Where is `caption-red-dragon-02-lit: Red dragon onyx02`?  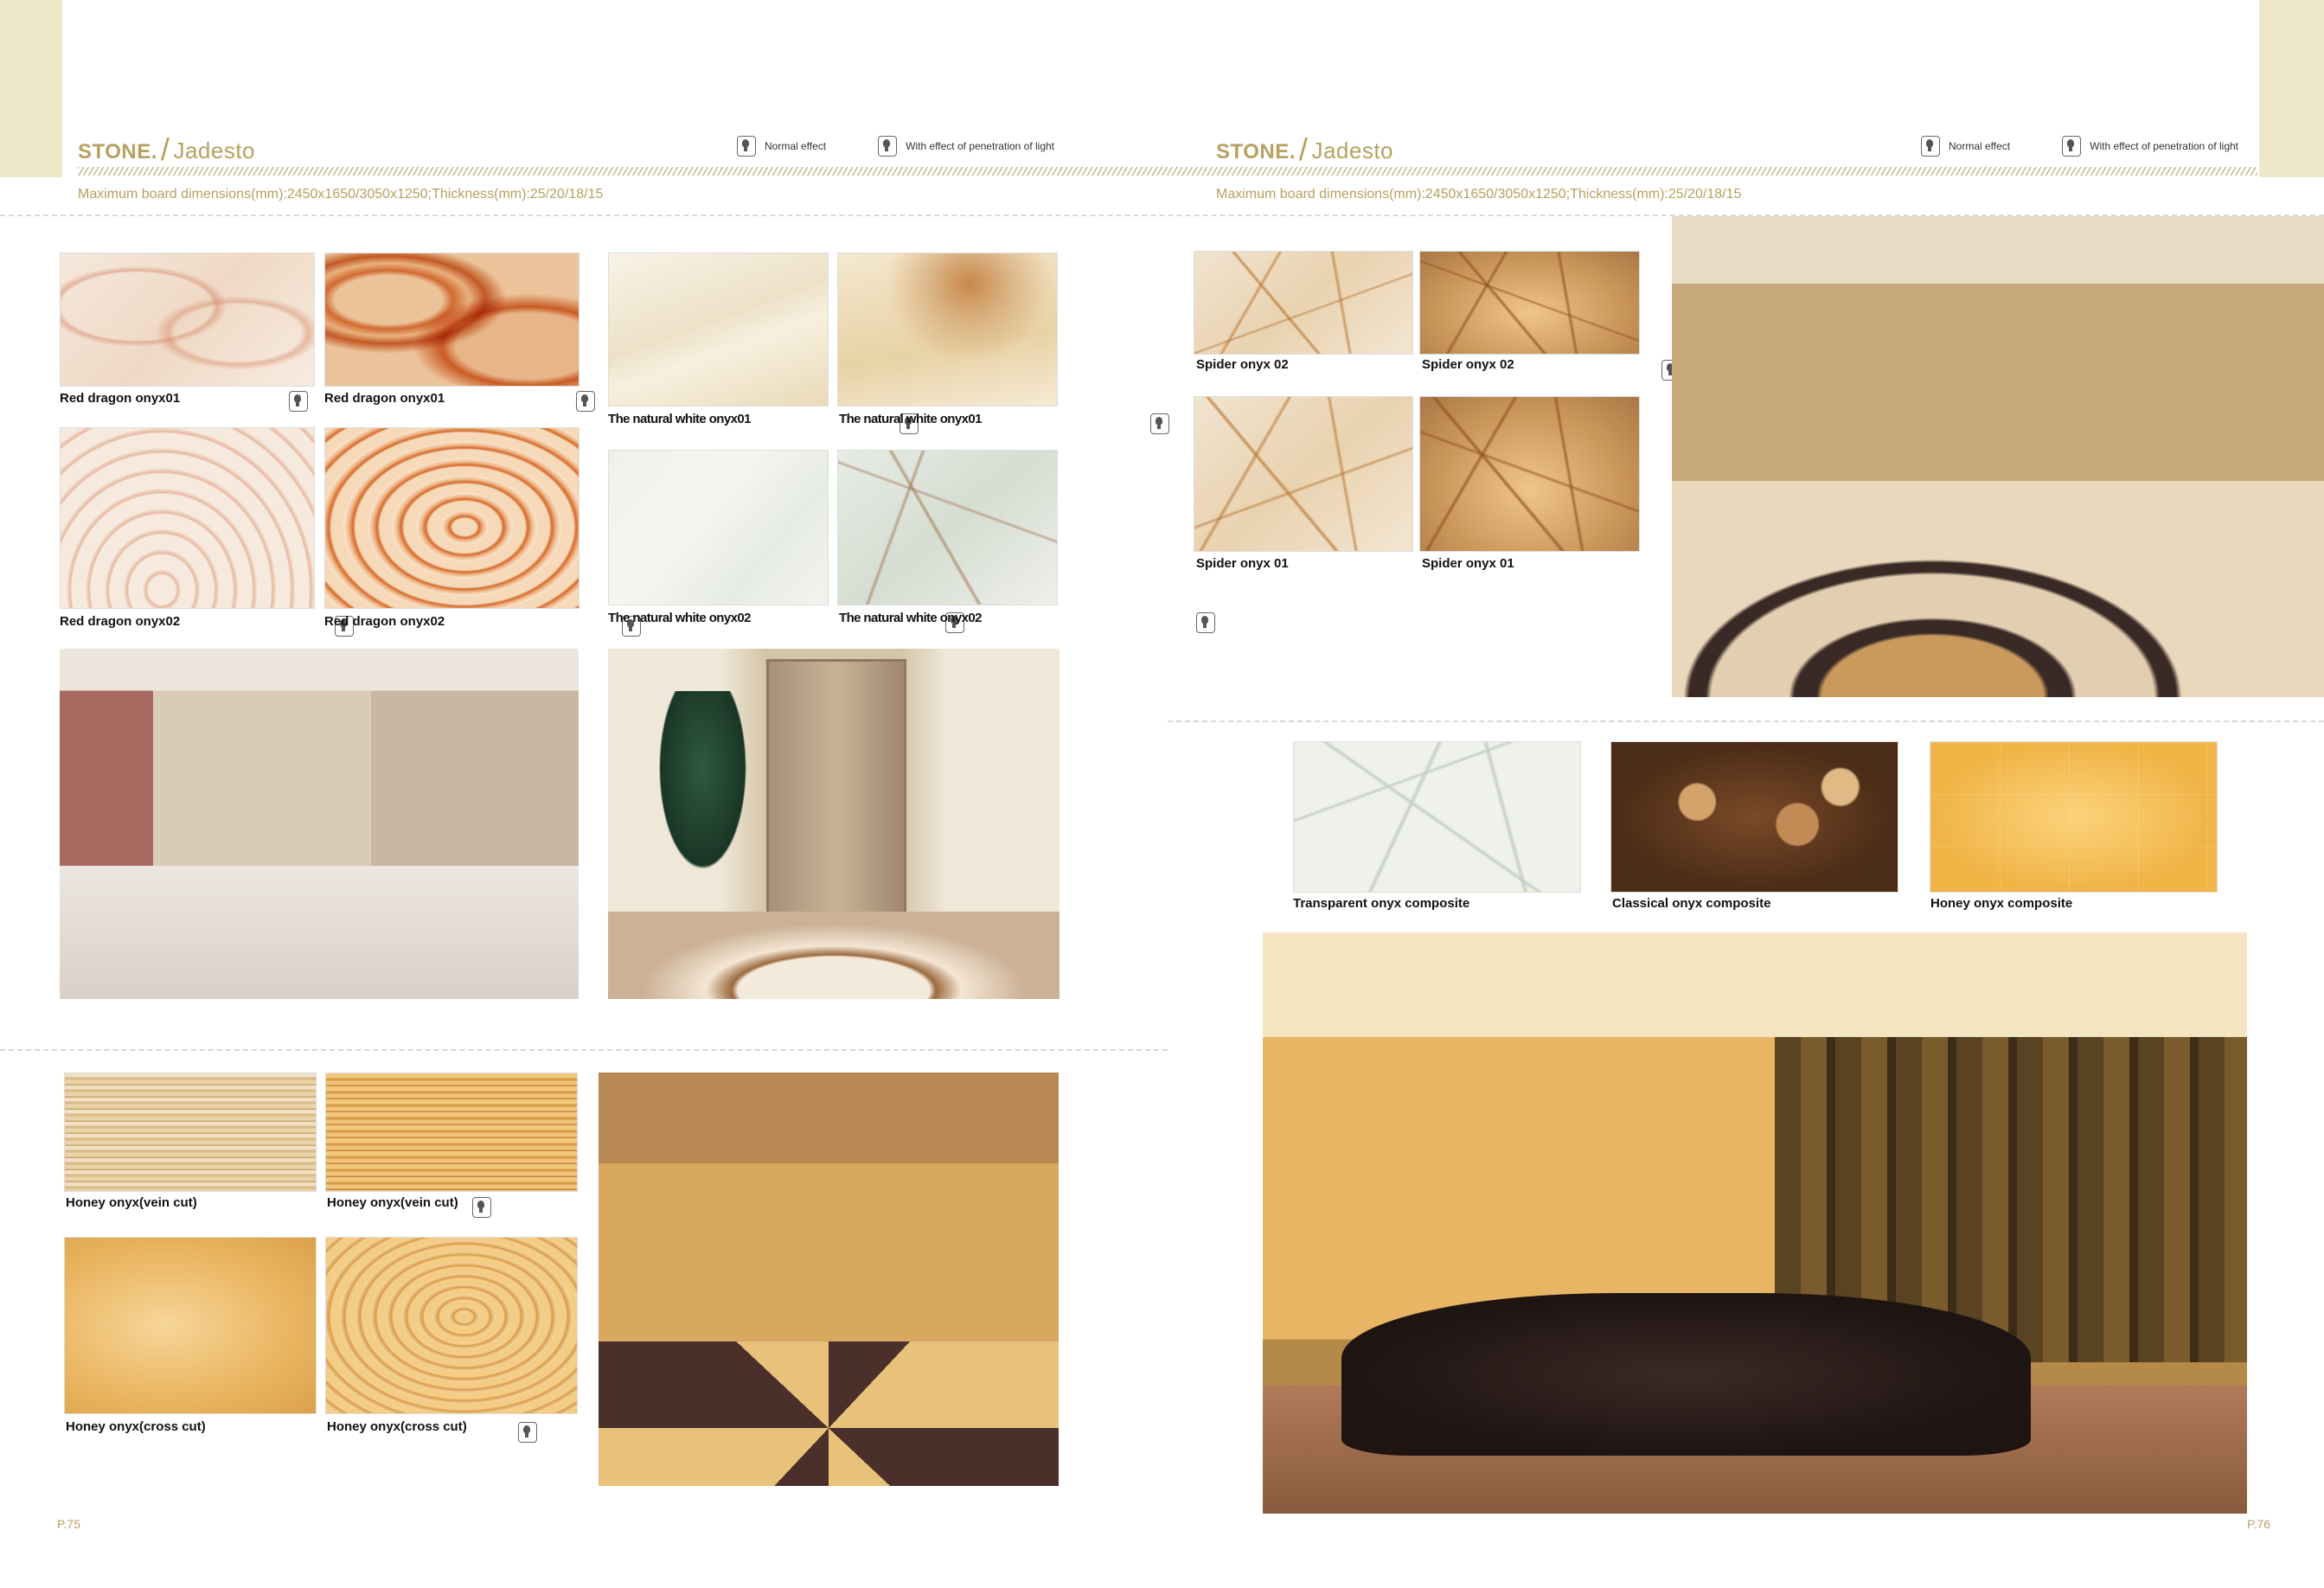
caption-red-dragon-02-lit: Red dragon onyx02 is located at coordinates (384, 621).